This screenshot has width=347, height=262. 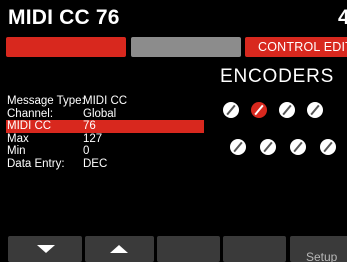 I want to click on arrow-up-icon, so click(x=119, y=249).